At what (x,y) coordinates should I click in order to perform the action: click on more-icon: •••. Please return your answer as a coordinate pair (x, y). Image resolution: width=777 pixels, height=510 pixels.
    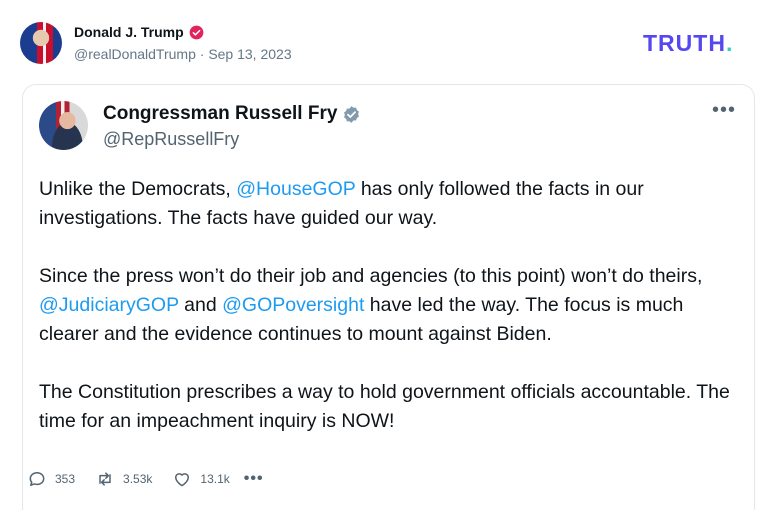
    Looking at the image, I should click on (724, 110).